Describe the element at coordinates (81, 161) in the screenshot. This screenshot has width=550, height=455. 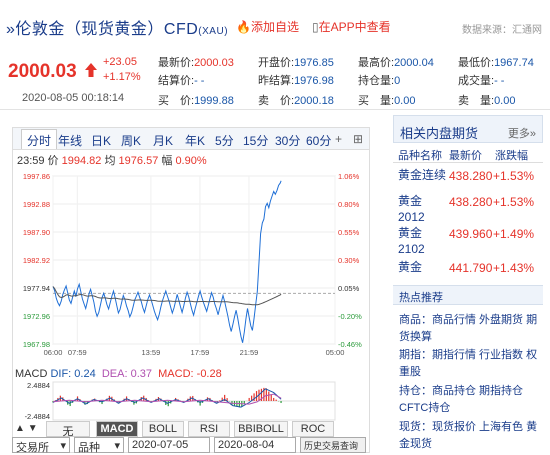
I see `info-price: 1994.82` at that location.